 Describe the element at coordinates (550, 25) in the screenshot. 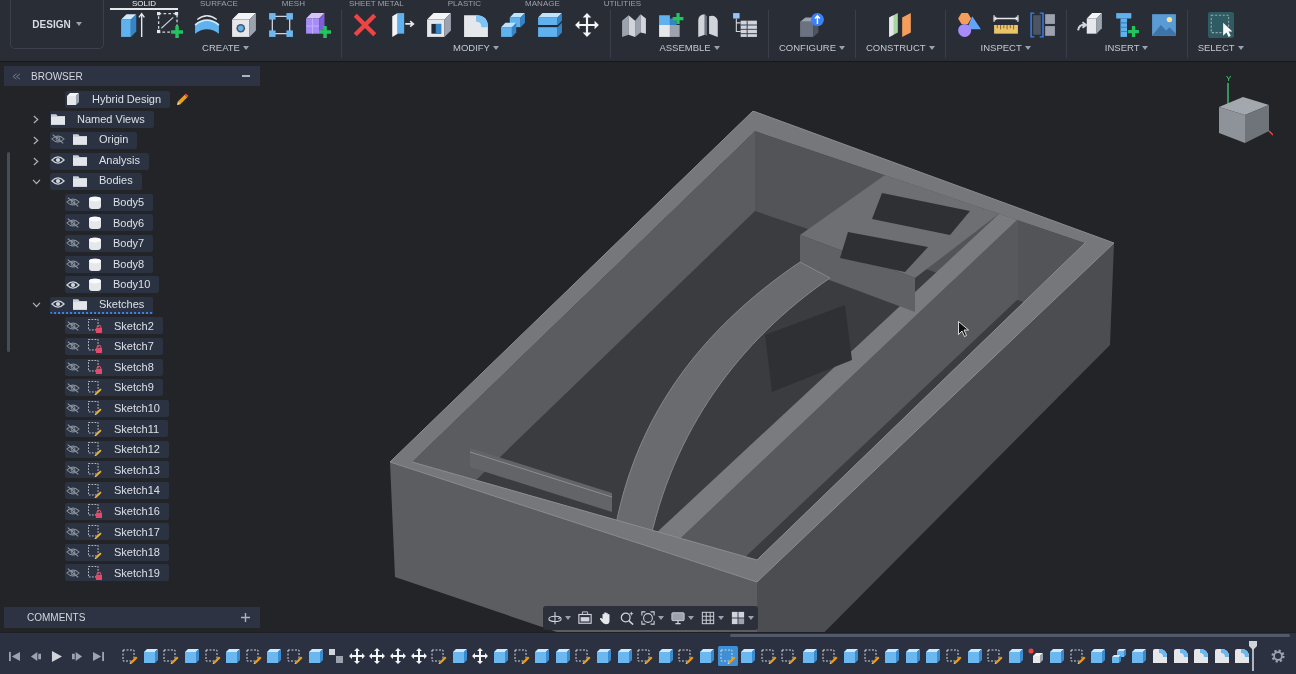

I see `layered-slab-icon` at that location.